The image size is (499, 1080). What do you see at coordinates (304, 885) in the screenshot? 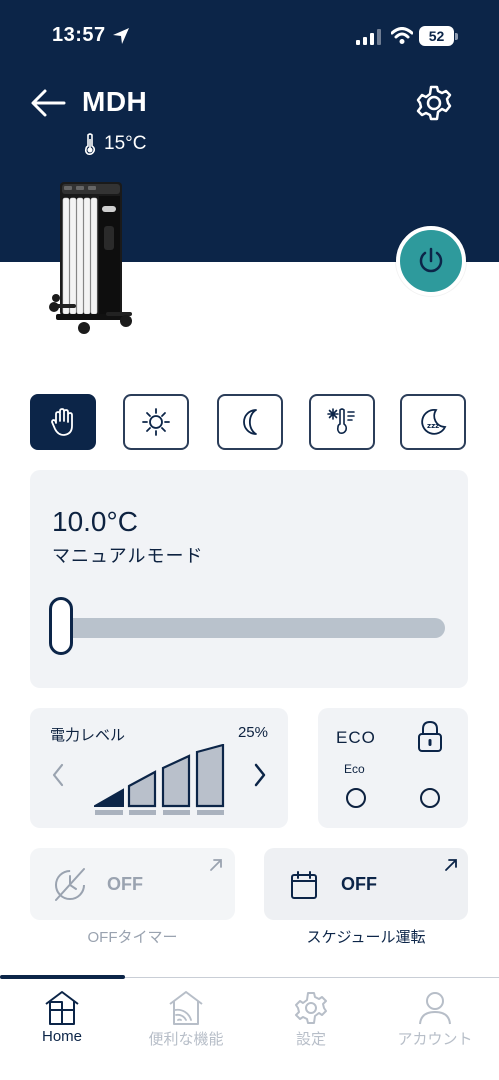
I see `calendar-icon` at bounding box center [304, 885].